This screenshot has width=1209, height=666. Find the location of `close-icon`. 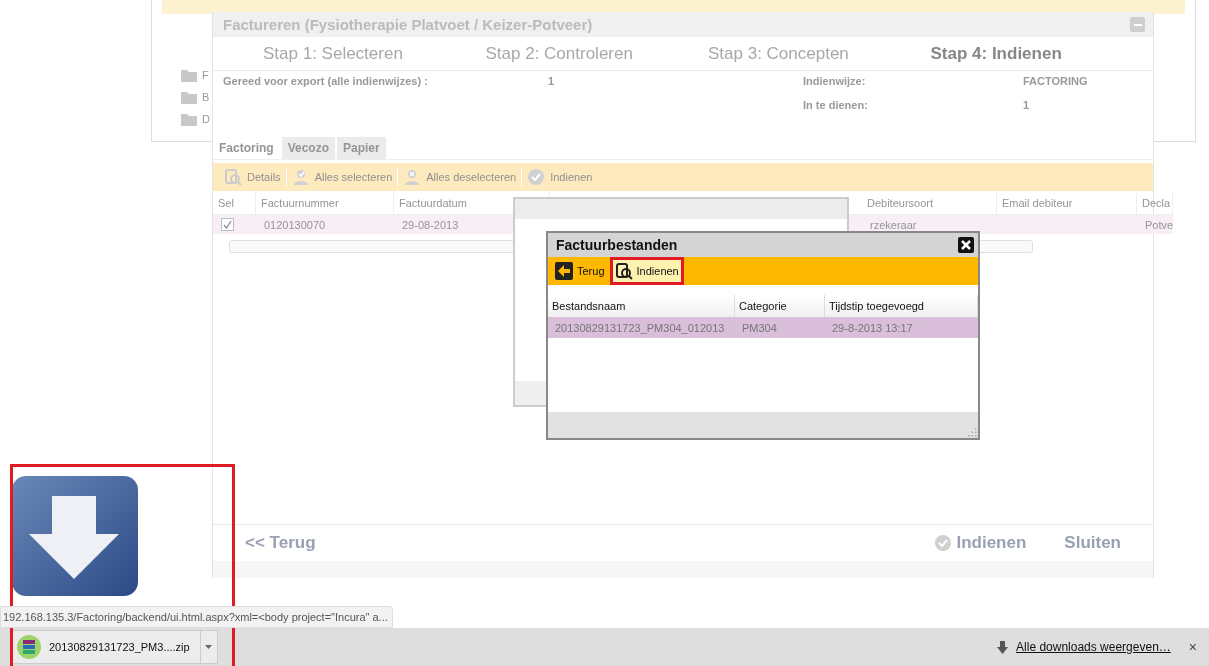

close-icon is located at coordinates (966, 245).